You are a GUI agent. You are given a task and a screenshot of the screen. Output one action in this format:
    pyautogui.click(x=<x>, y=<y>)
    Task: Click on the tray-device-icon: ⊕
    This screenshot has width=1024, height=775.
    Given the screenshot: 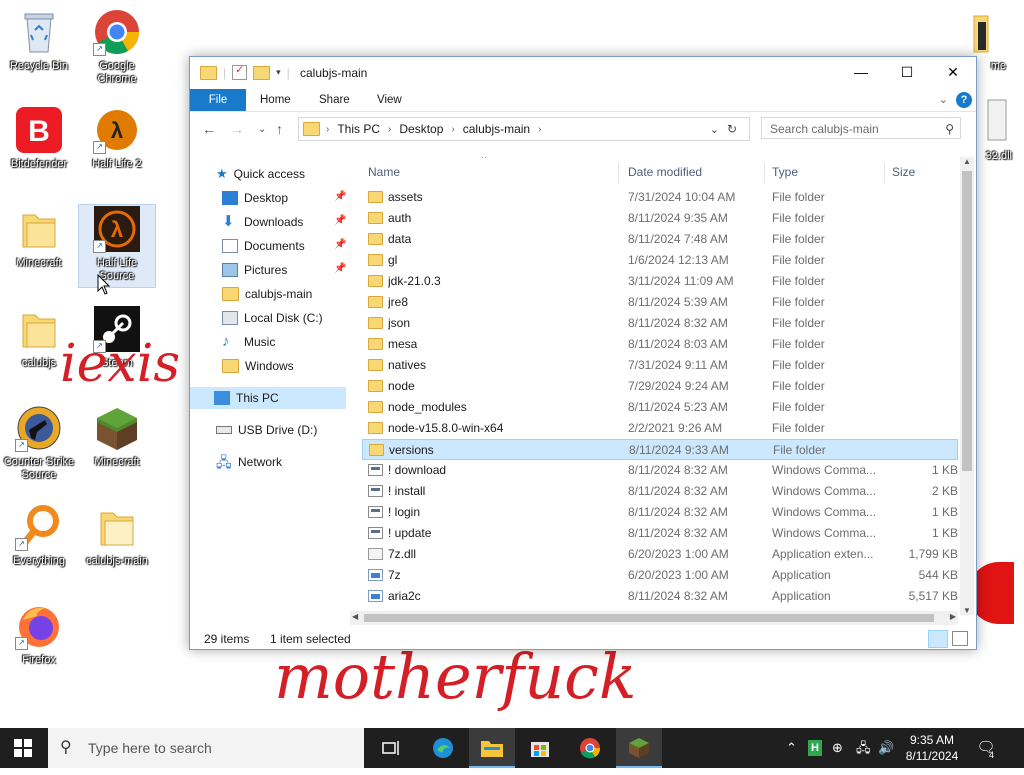 What is the action you would take?
    pyautogui.click(x=837, y=748)
    